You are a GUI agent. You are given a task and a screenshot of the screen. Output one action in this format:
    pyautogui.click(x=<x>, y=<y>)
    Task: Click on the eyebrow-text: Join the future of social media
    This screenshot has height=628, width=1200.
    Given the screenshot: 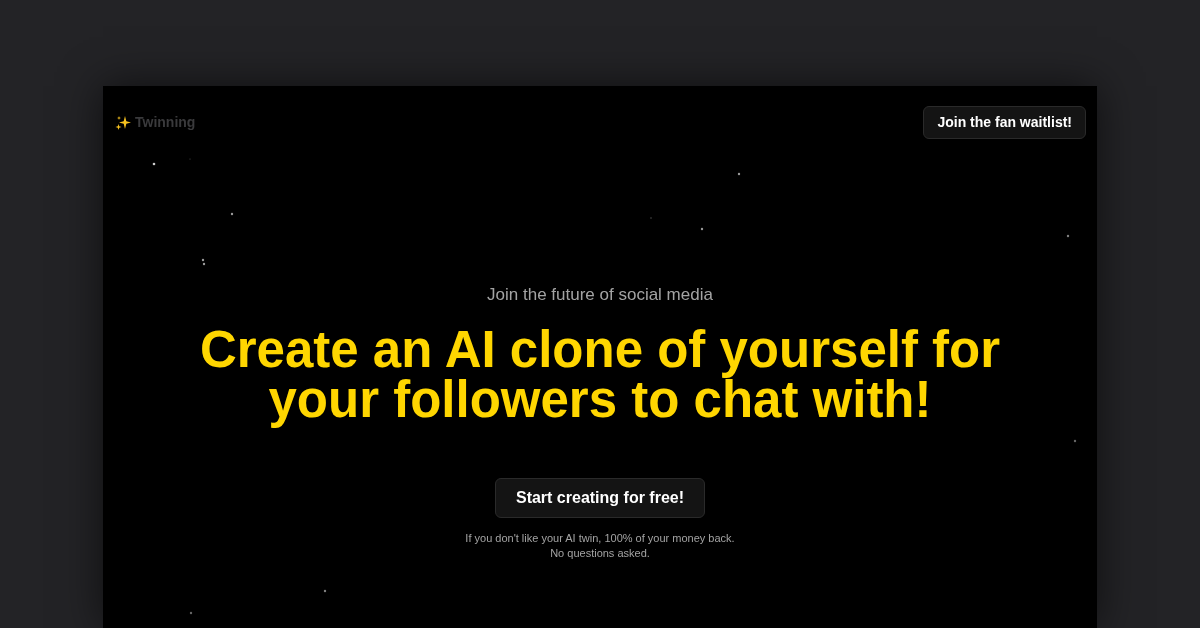 What is the action you would take?
    pyautogui.click(x=600, y=295)
    